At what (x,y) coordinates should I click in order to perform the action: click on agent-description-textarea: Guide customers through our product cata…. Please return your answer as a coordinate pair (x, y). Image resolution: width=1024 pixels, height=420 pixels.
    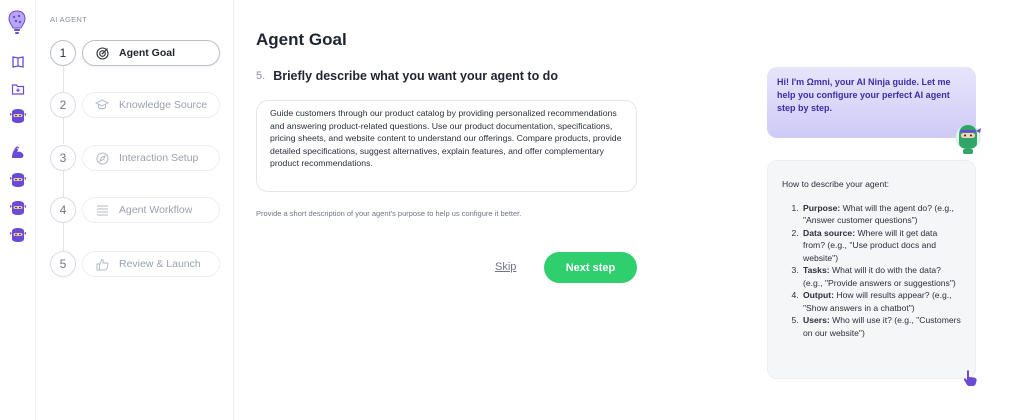
    Looking at the image, I should click on (446, 146).